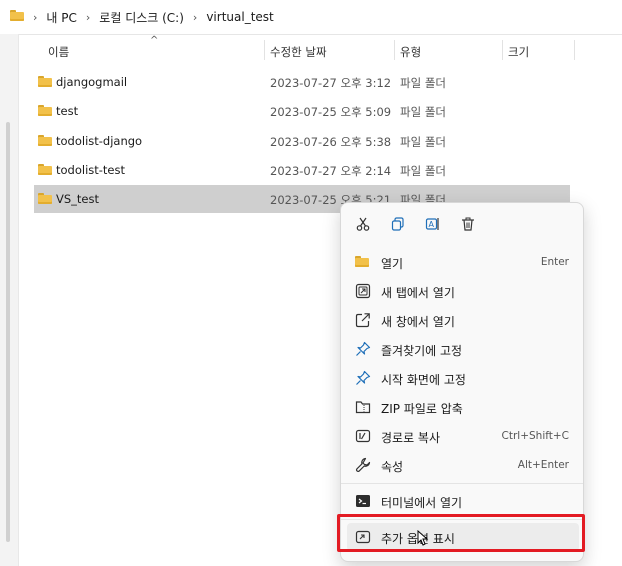 Image resolution: width=622 pixels, height=566 pixels. What do you see at coordinates (418, 293) in the screenshot?
I see `menu-item-label: 새 탭에서 열기` at bounding box center [418, 293].